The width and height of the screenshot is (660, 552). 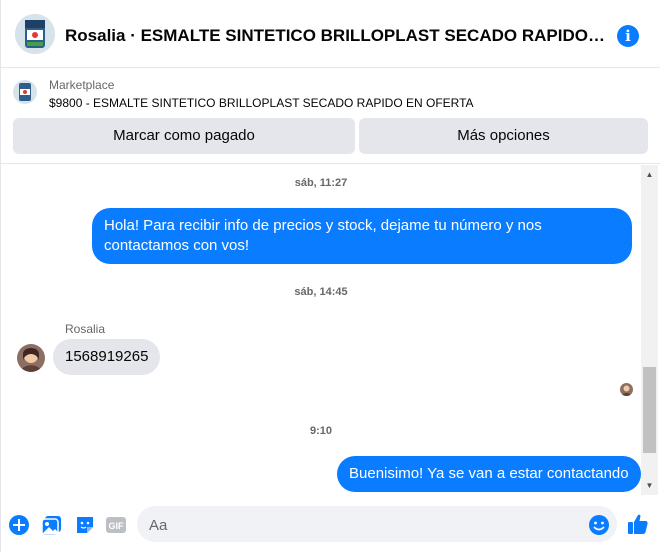 I want to click on emoji-icon, so click(x=599, y=525).